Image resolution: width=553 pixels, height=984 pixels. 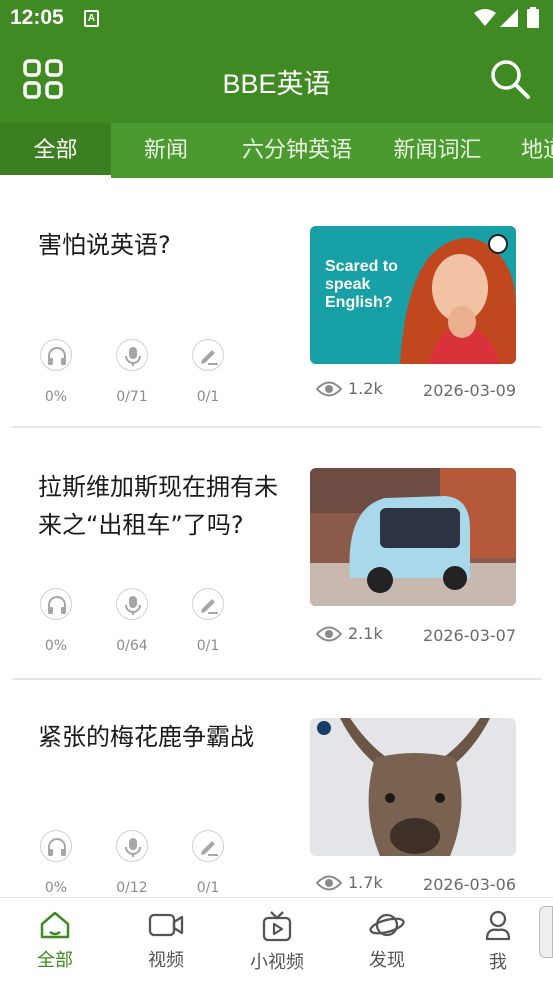 What do you see at coordinates (437, 150) in the screenshot?
I see `tab-news-vocabulary: 新闻词汇` at bounding box center [437, 150].